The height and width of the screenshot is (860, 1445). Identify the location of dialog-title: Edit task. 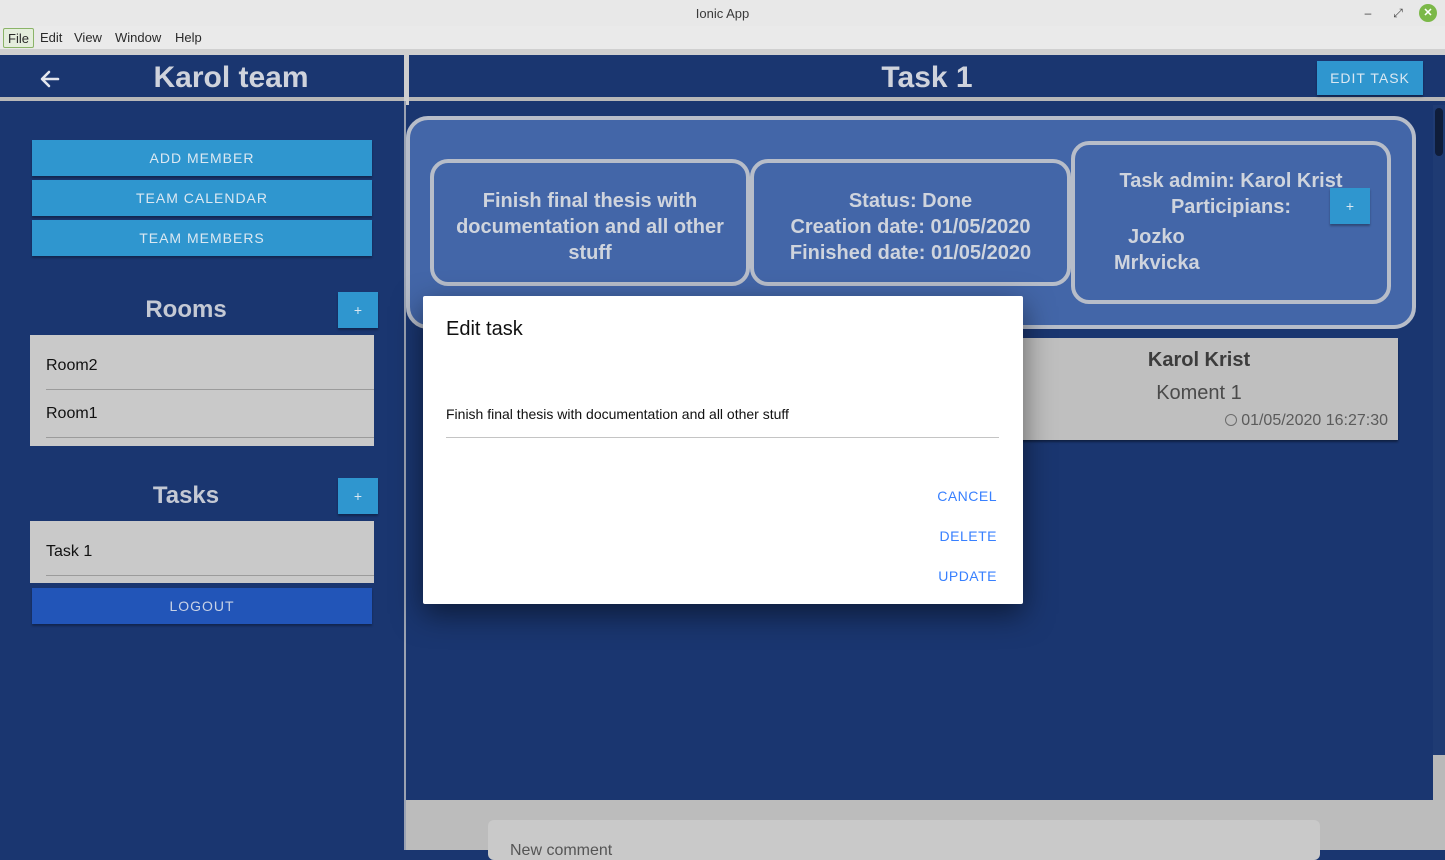
(484, 329).